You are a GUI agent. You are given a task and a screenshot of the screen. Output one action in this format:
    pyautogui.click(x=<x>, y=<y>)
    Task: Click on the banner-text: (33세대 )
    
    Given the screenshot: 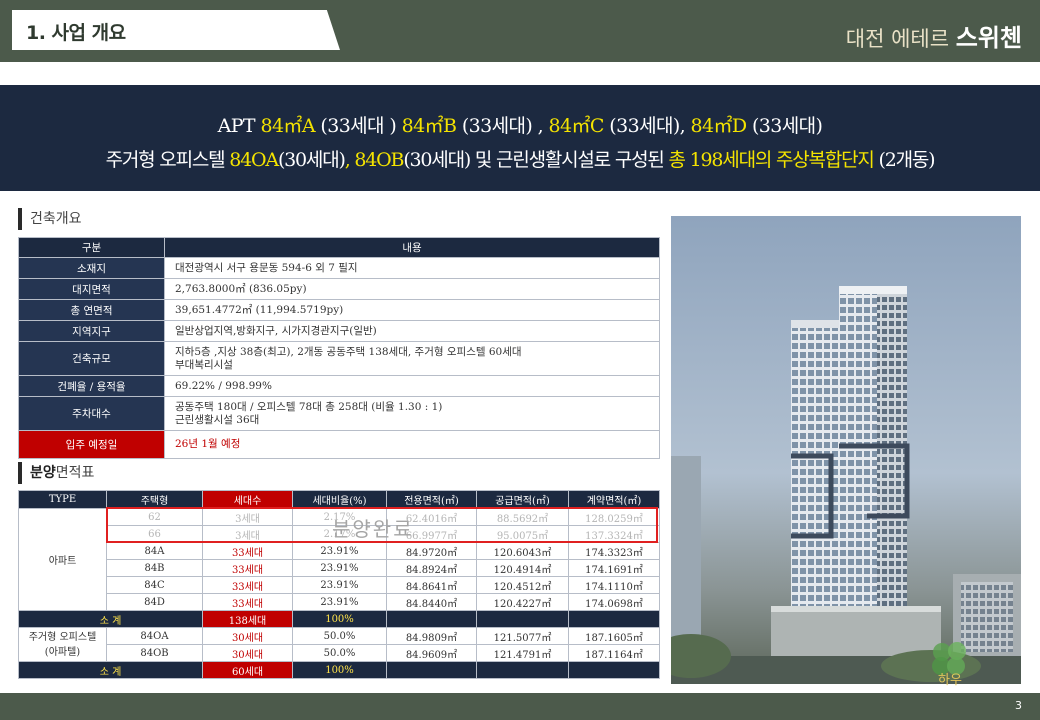 What is the action you would take?
    pyautogui.click(x=358, y=126)
    